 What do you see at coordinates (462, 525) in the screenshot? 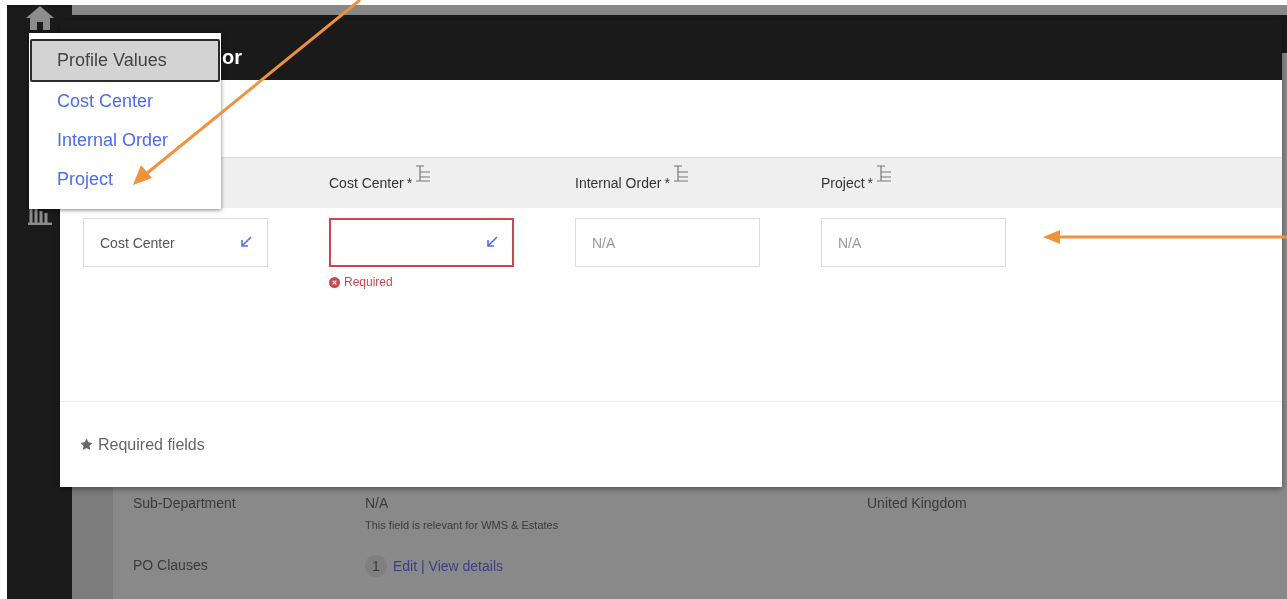
I see `field-note: This field is relevant for WMS & Estates` at bounding box center [462, 525].